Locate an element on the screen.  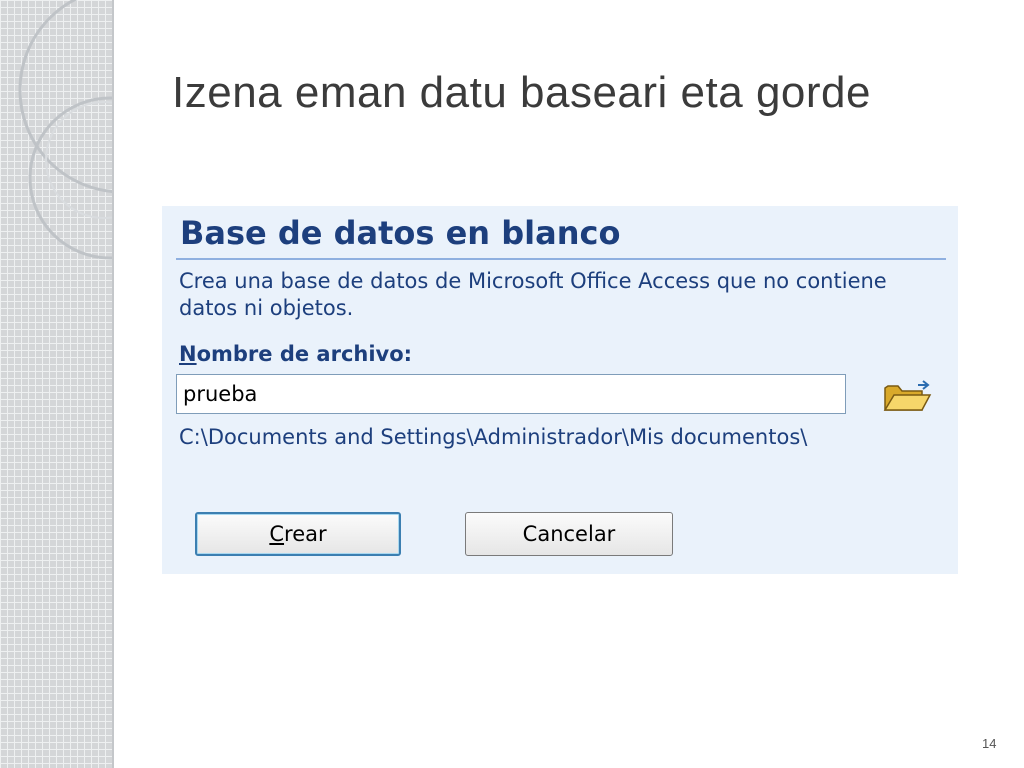
filename-label-mnemonic: N is located at coordinates (188, 354).